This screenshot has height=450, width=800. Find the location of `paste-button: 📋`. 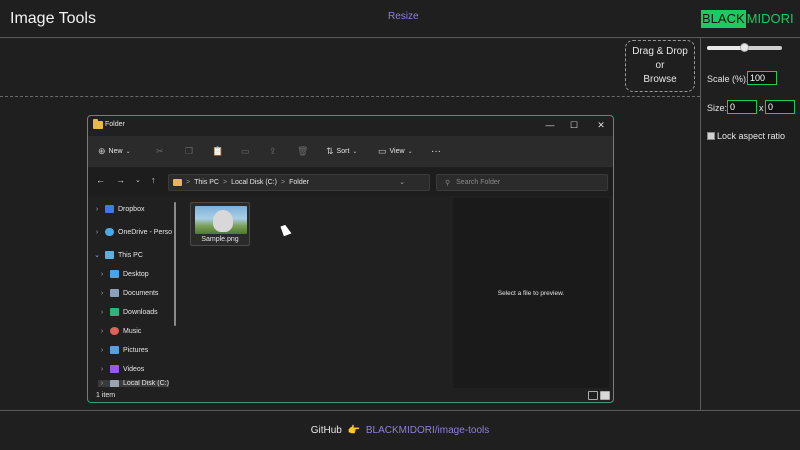

paste-button: 📋 is located at coordinates (217, 151).